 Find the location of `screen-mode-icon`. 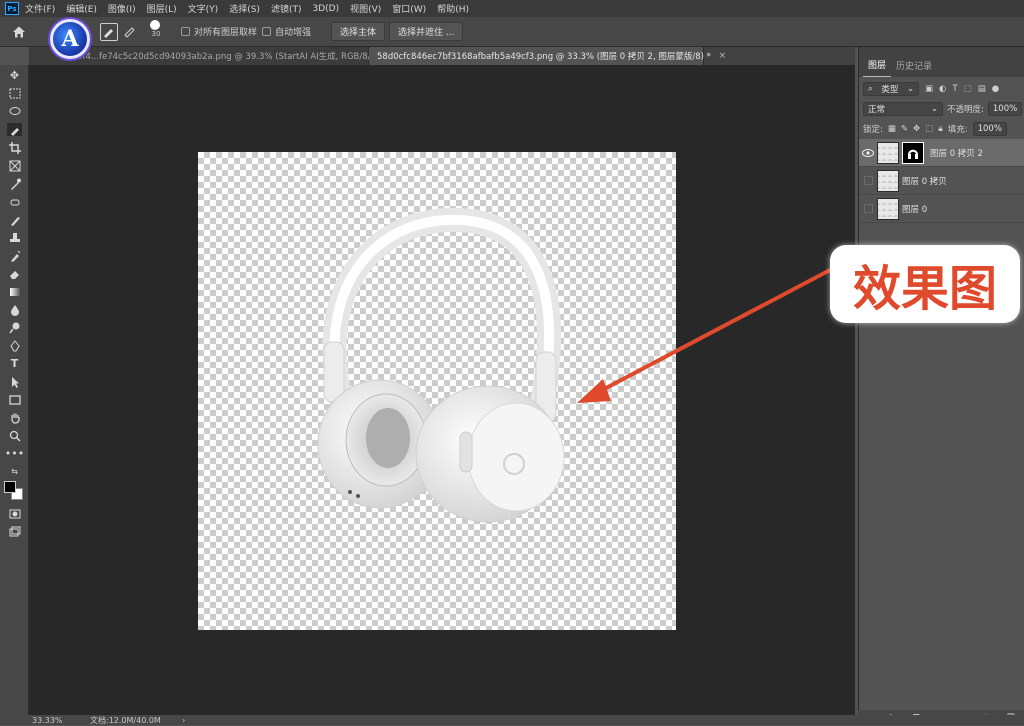

screen-mode-icon is located at coordinates (14, 531).